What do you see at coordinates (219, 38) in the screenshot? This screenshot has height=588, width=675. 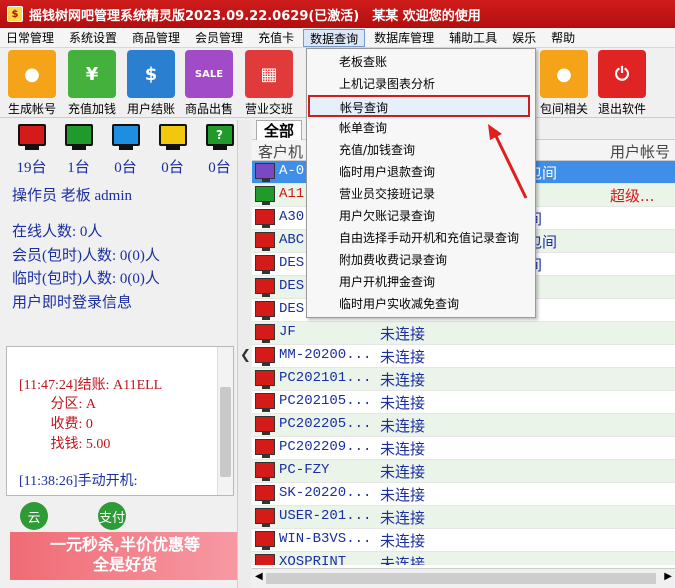 I see `menu-item: 会员管理` at bounding box center [219, 38].